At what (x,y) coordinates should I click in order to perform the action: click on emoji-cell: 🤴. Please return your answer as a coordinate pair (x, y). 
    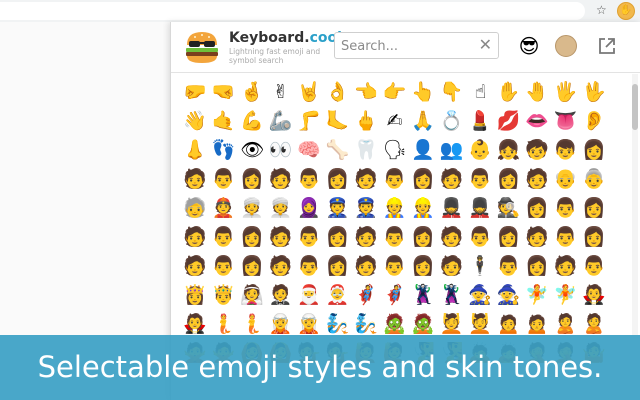
    Looking at the image, I should click on (224, 295).